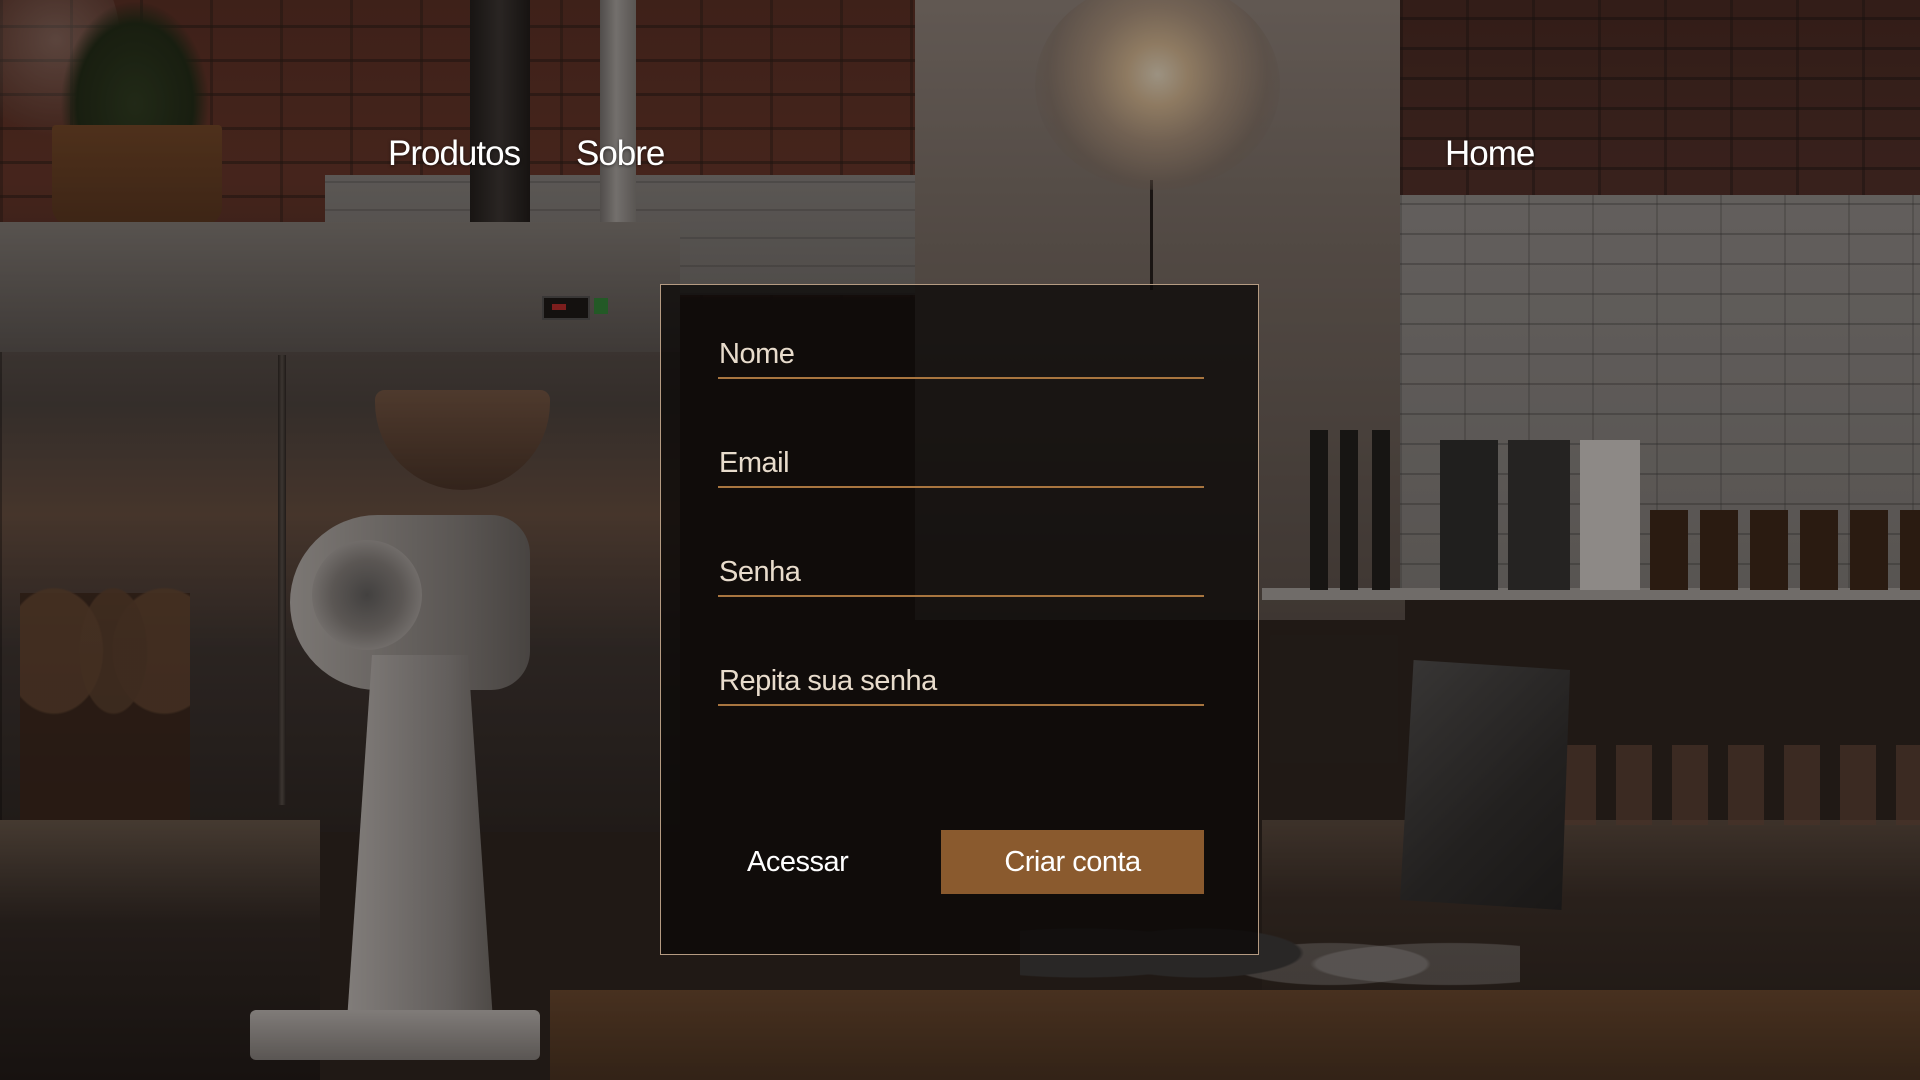  I want to click on nav-link-sobre: Sobre, so click(620, 154).